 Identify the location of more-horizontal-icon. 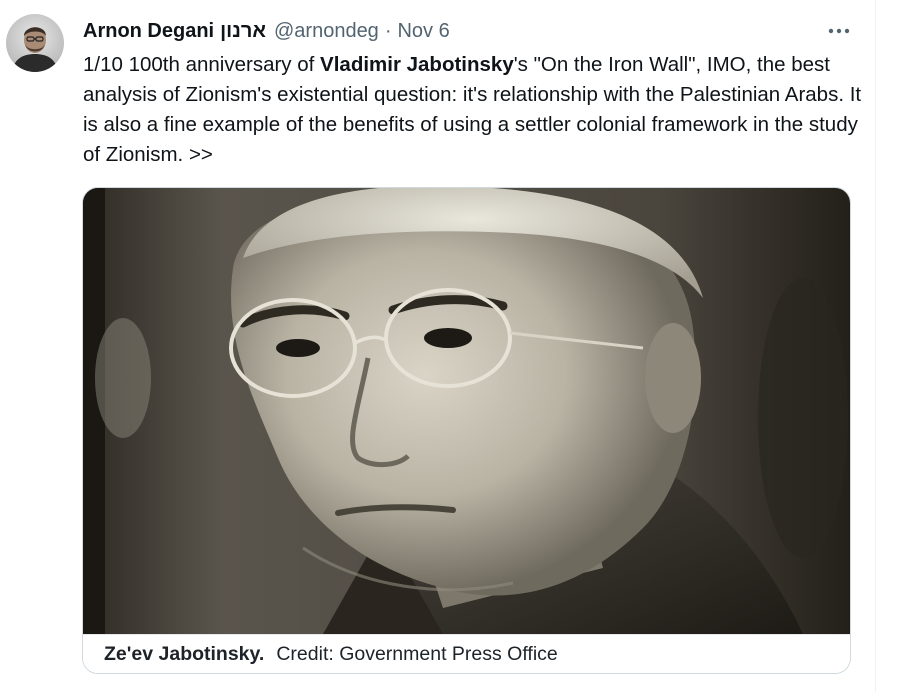
(839, 31).